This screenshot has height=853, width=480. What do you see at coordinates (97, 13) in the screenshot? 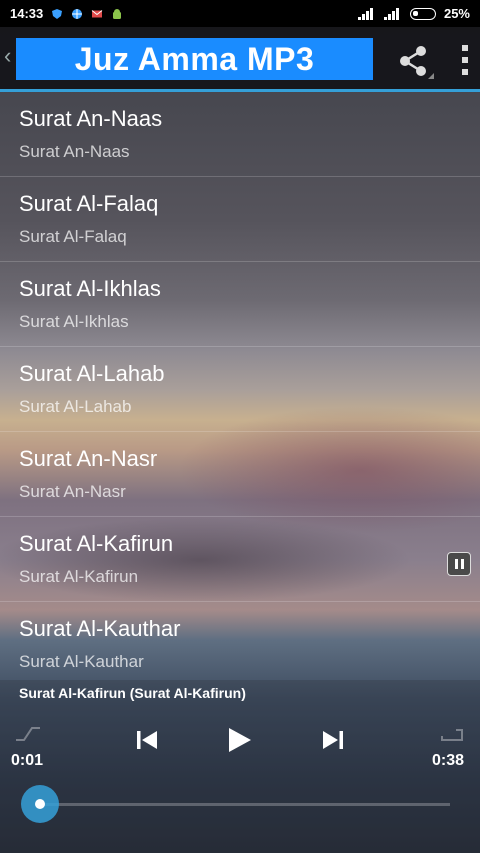
I see `mail-icon` at bounding box center [97, 13].